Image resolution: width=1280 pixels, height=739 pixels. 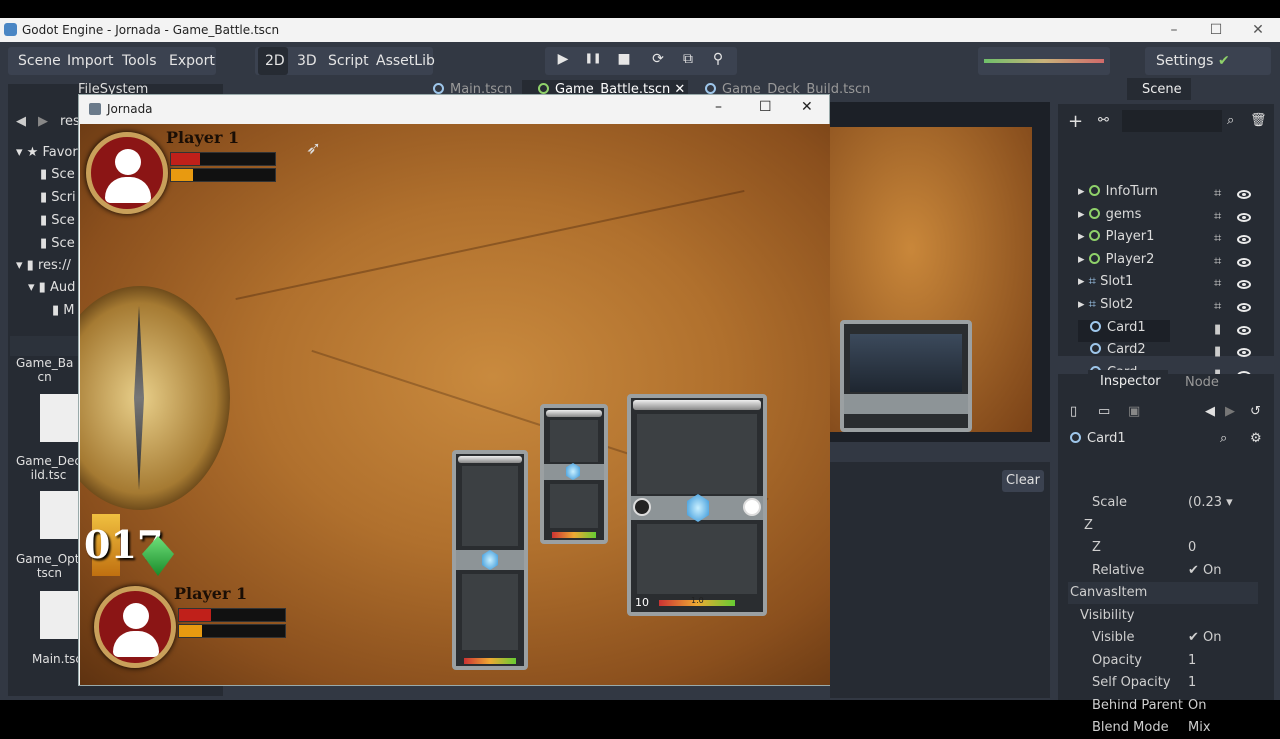 I want to click on fav-item-1: ▮ Sce, so click(x=57, y=174).